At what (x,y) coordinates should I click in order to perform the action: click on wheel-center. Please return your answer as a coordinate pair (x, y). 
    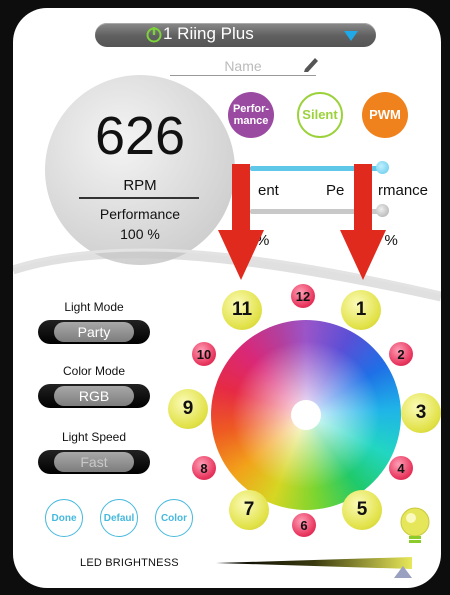
    Looking at the image, I should click on (306, 415).